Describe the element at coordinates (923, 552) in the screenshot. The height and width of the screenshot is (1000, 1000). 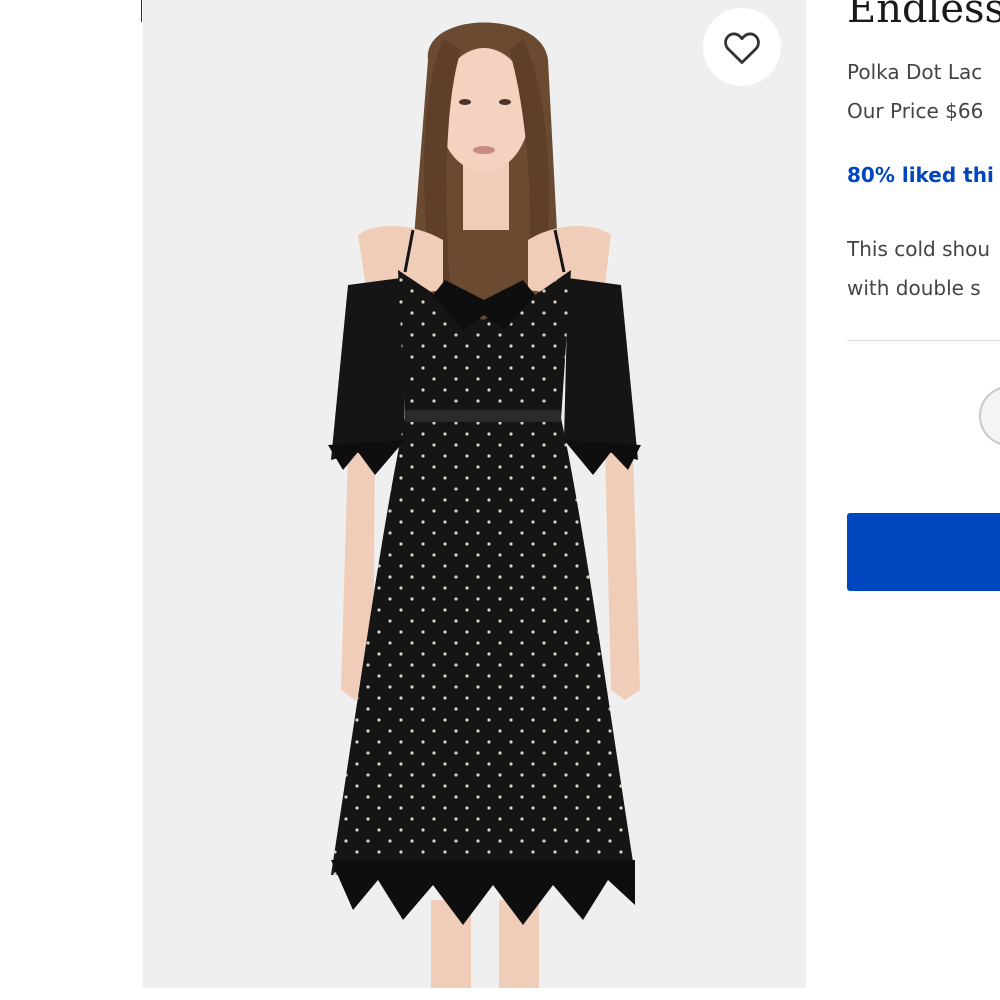
I see `add-to-bag-button` at that location.